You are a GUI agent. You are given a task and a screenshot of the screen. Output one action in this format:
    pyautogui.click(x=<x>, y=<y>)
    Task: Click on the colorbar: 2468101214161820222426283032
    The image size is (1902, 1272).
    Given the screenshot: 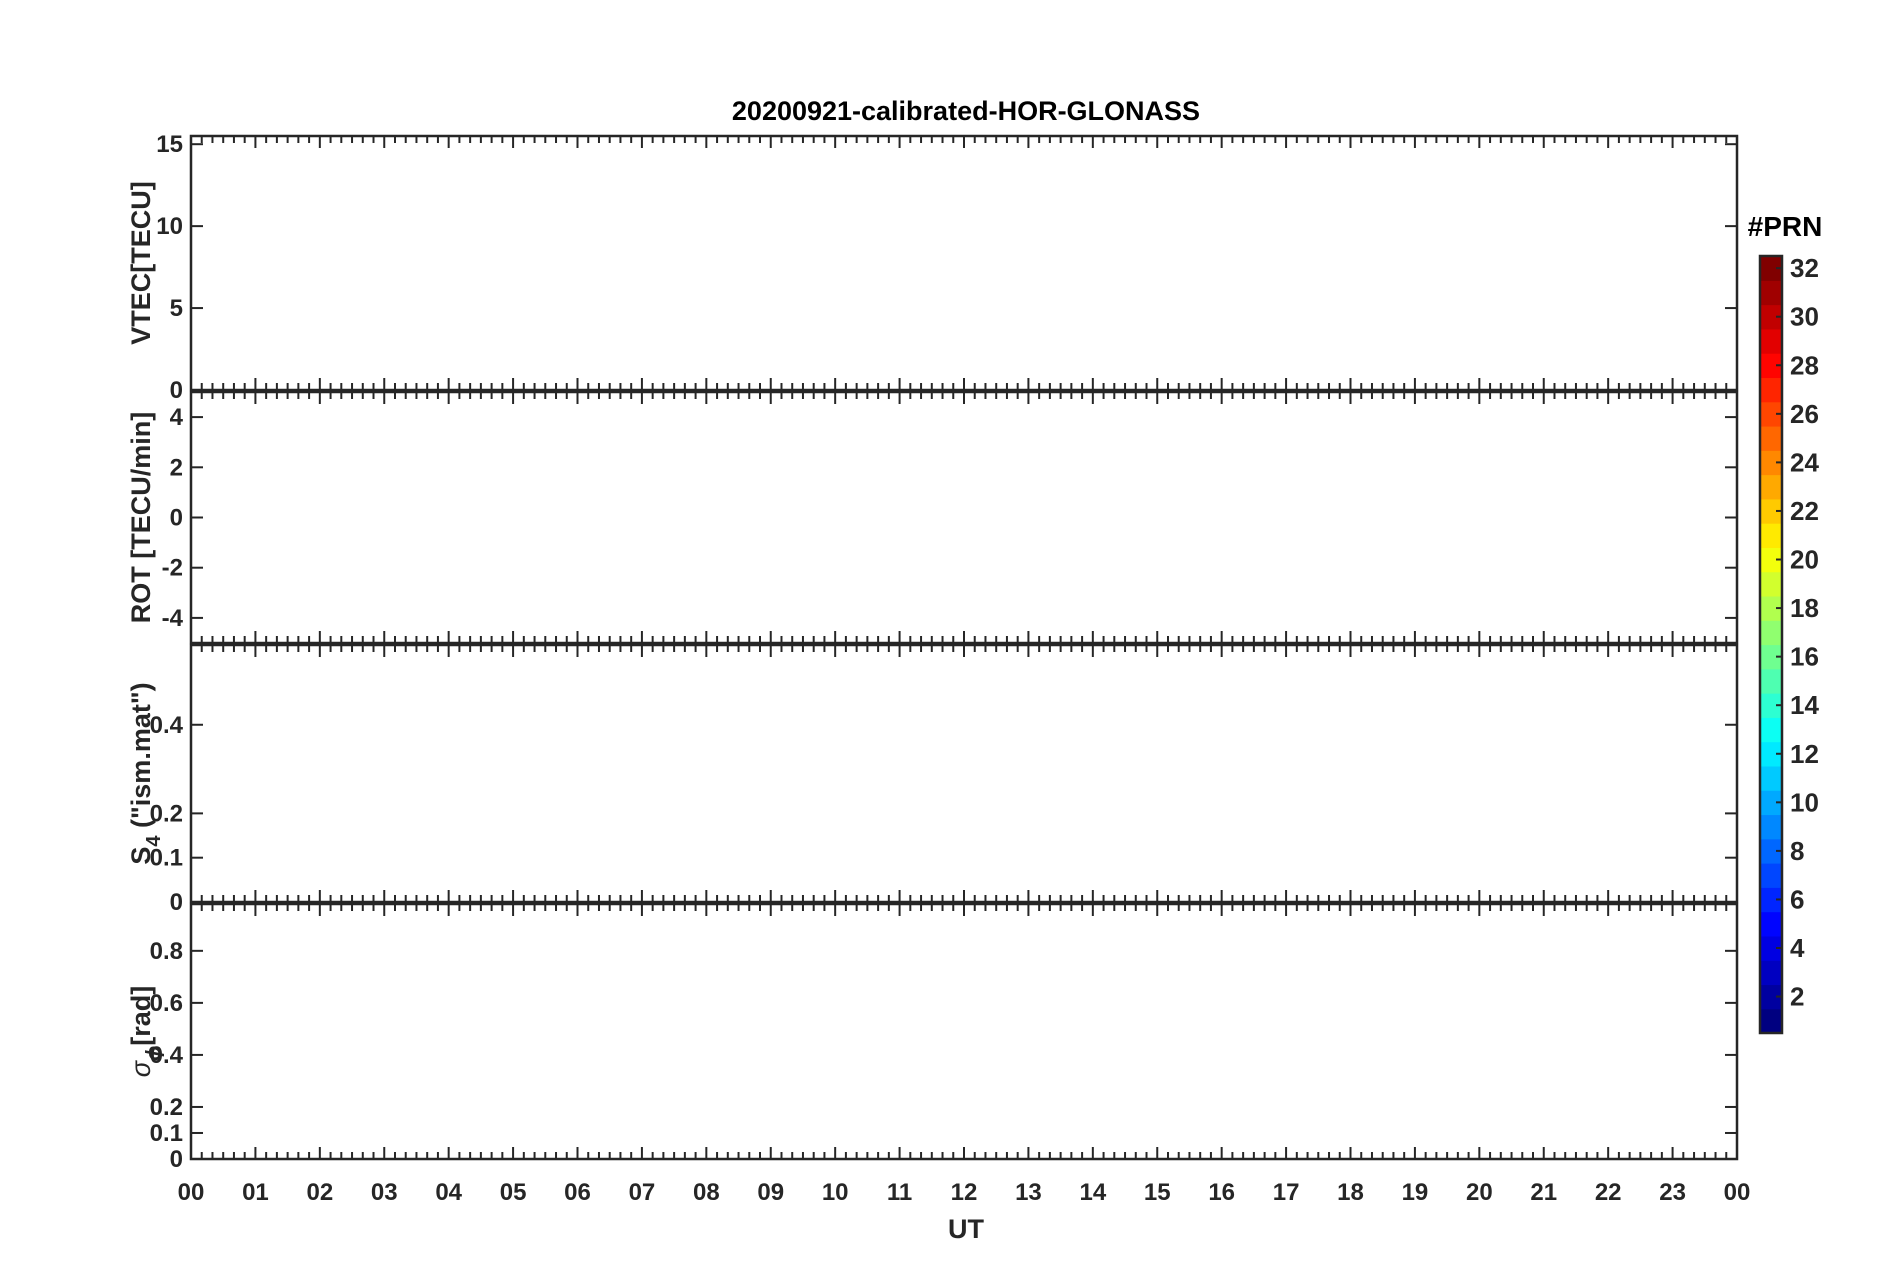 What is the action you would take?
    pyautogui.click(x=1788, y=644)
    